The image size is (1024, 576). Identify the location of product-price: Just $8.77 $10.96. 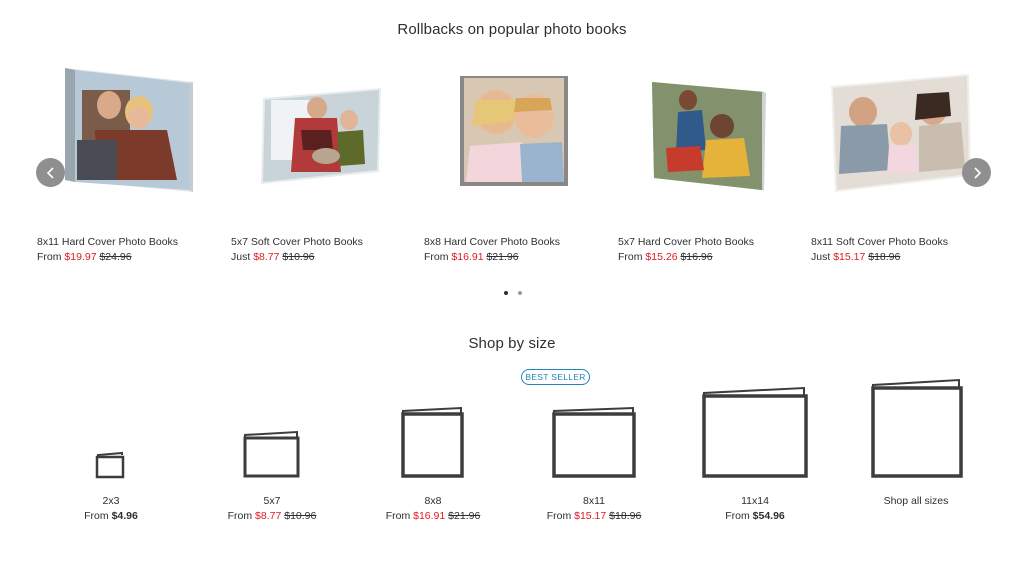
(273, 257).